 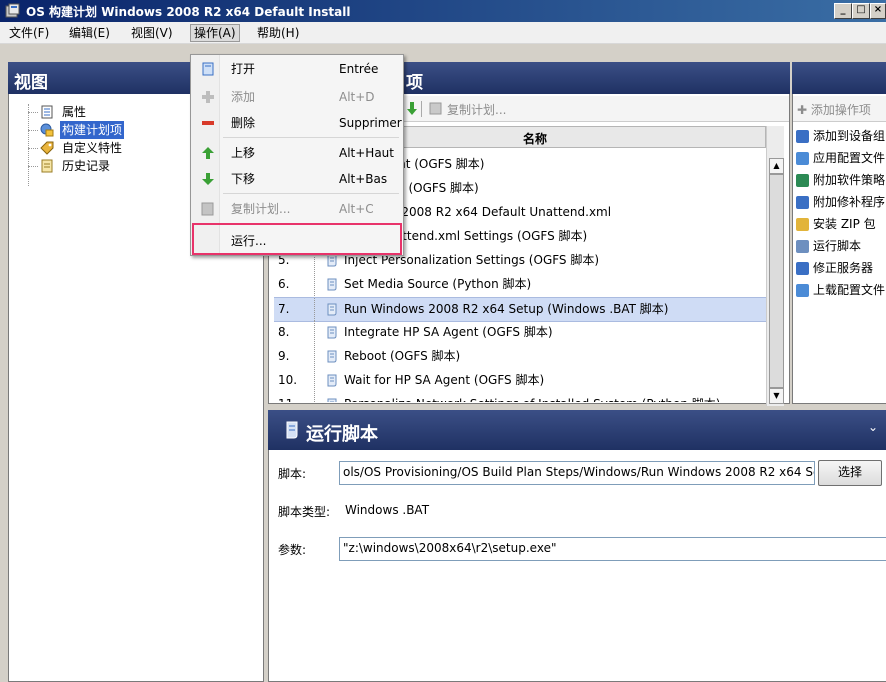 What do you see at coordinates (297, 179) in the screenshot?
I see `menu-item: 下移 Alt+Bas` at bounding box center [297, 179].